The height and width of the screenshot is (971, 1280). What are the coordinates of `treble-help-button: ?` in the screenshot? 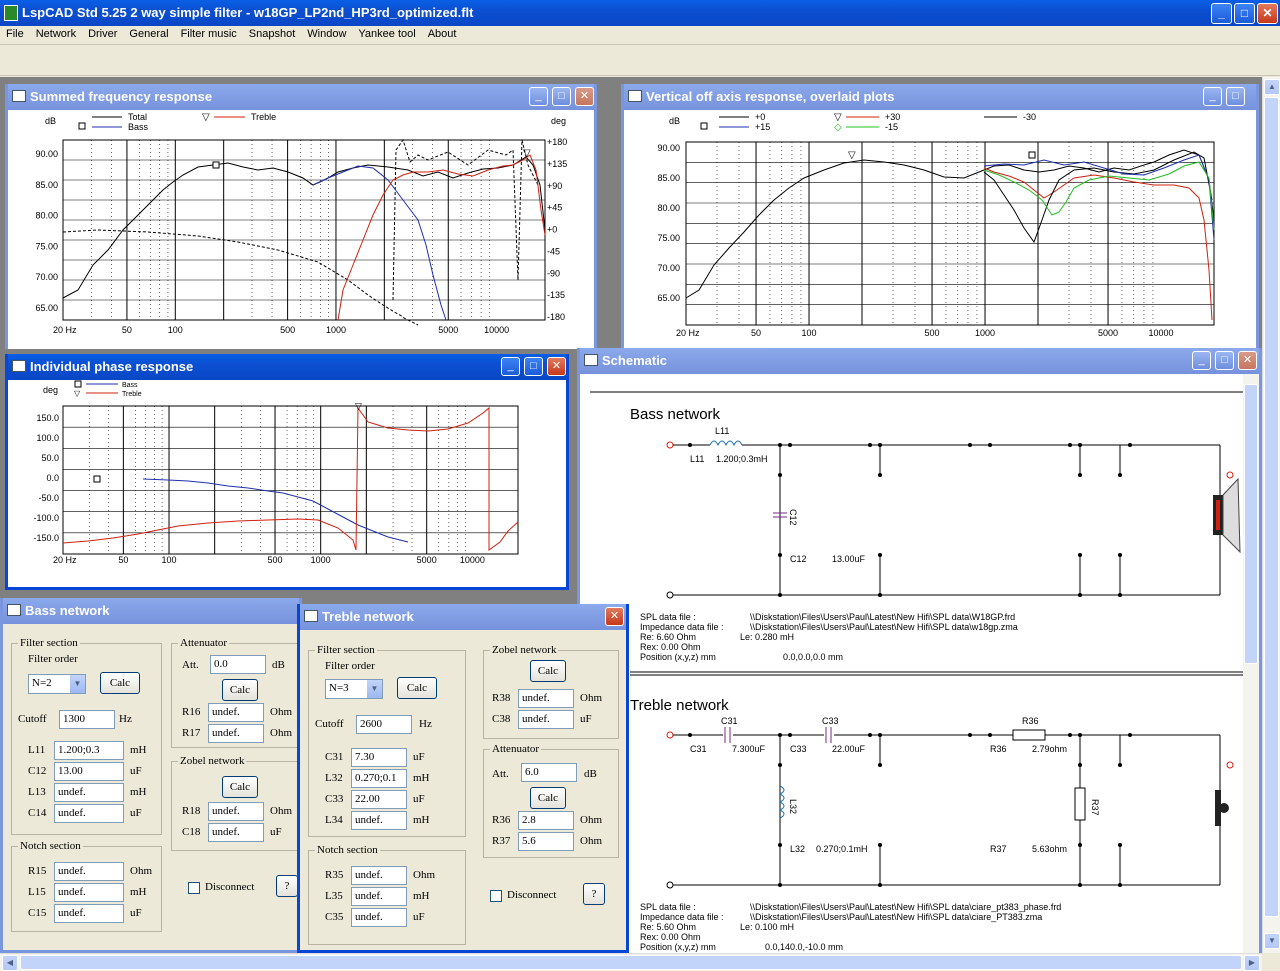 It's located at (594, 894).